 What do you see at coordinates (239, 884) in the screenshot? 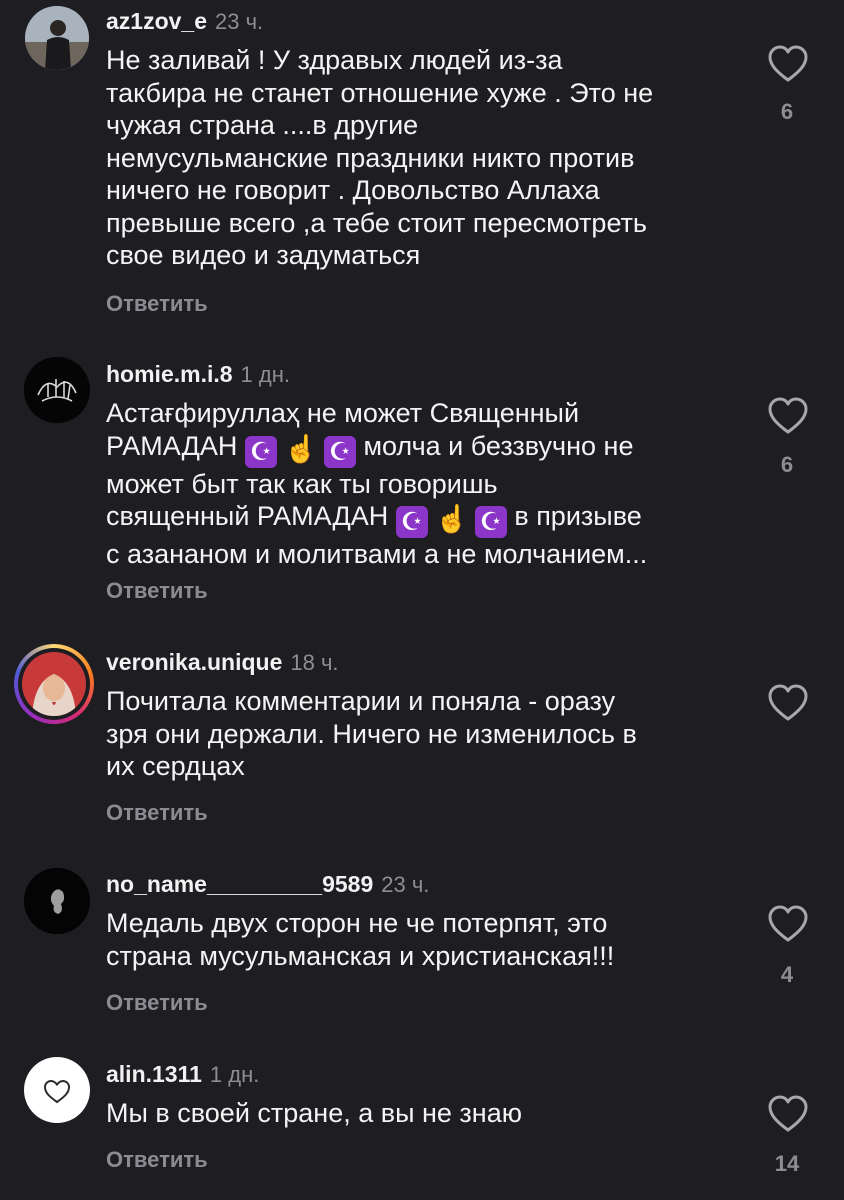
I see `username: no_name_________9589` at bounding box center [239, 884].